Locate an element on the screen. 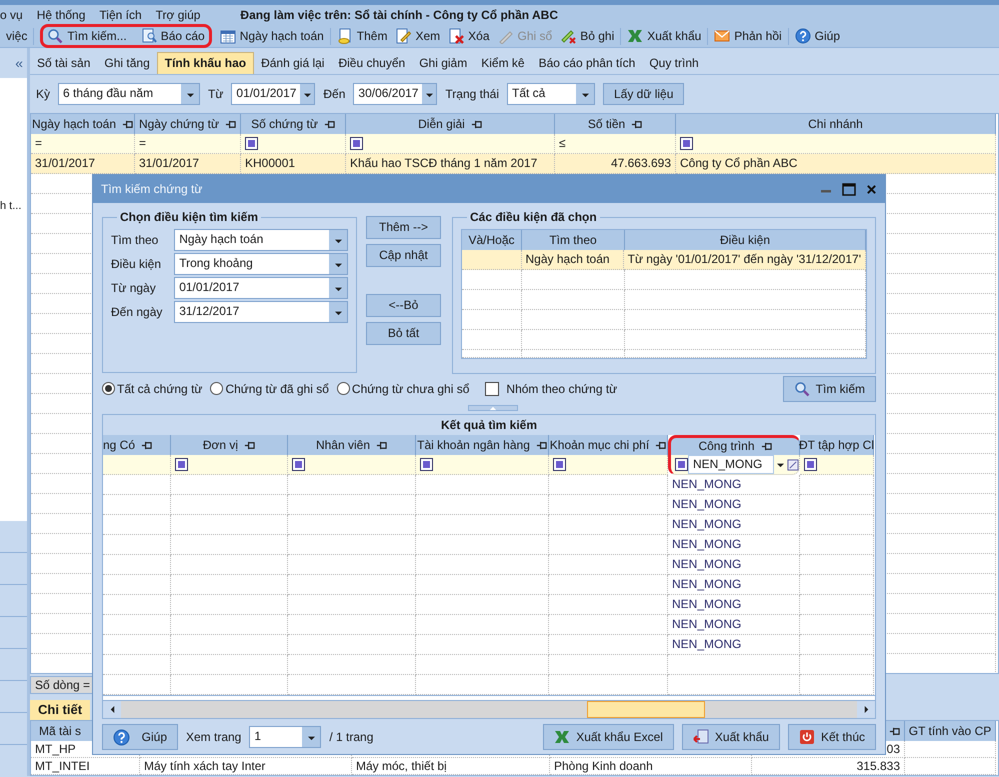 This screenshot has width=999, height=777. tab: Số tài sản is located at coordinates (64, 63).